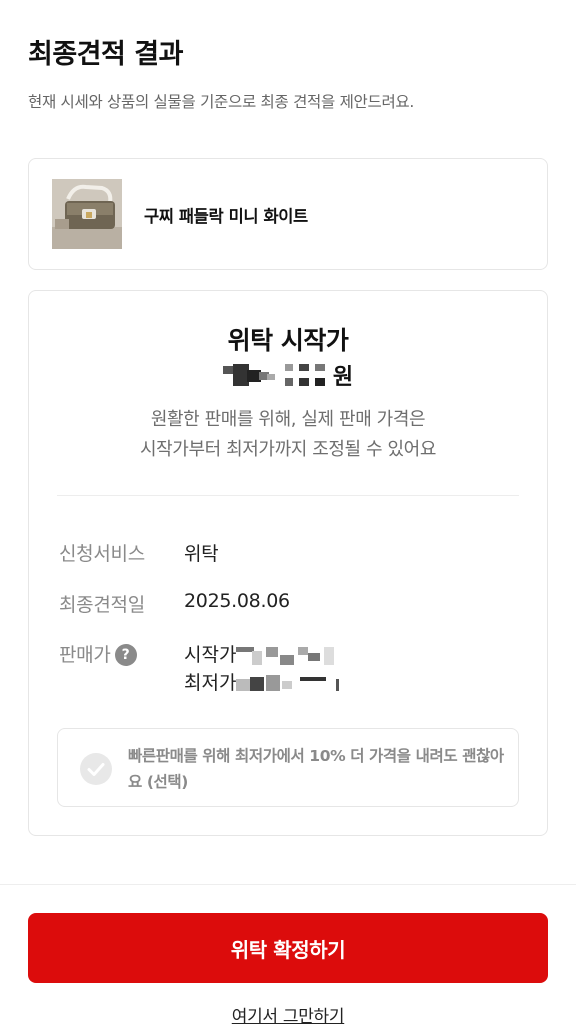 This screenshot has height=1024, width=576. I want to click on estimate-date-value: 2025.08.06, so click(237, 601).